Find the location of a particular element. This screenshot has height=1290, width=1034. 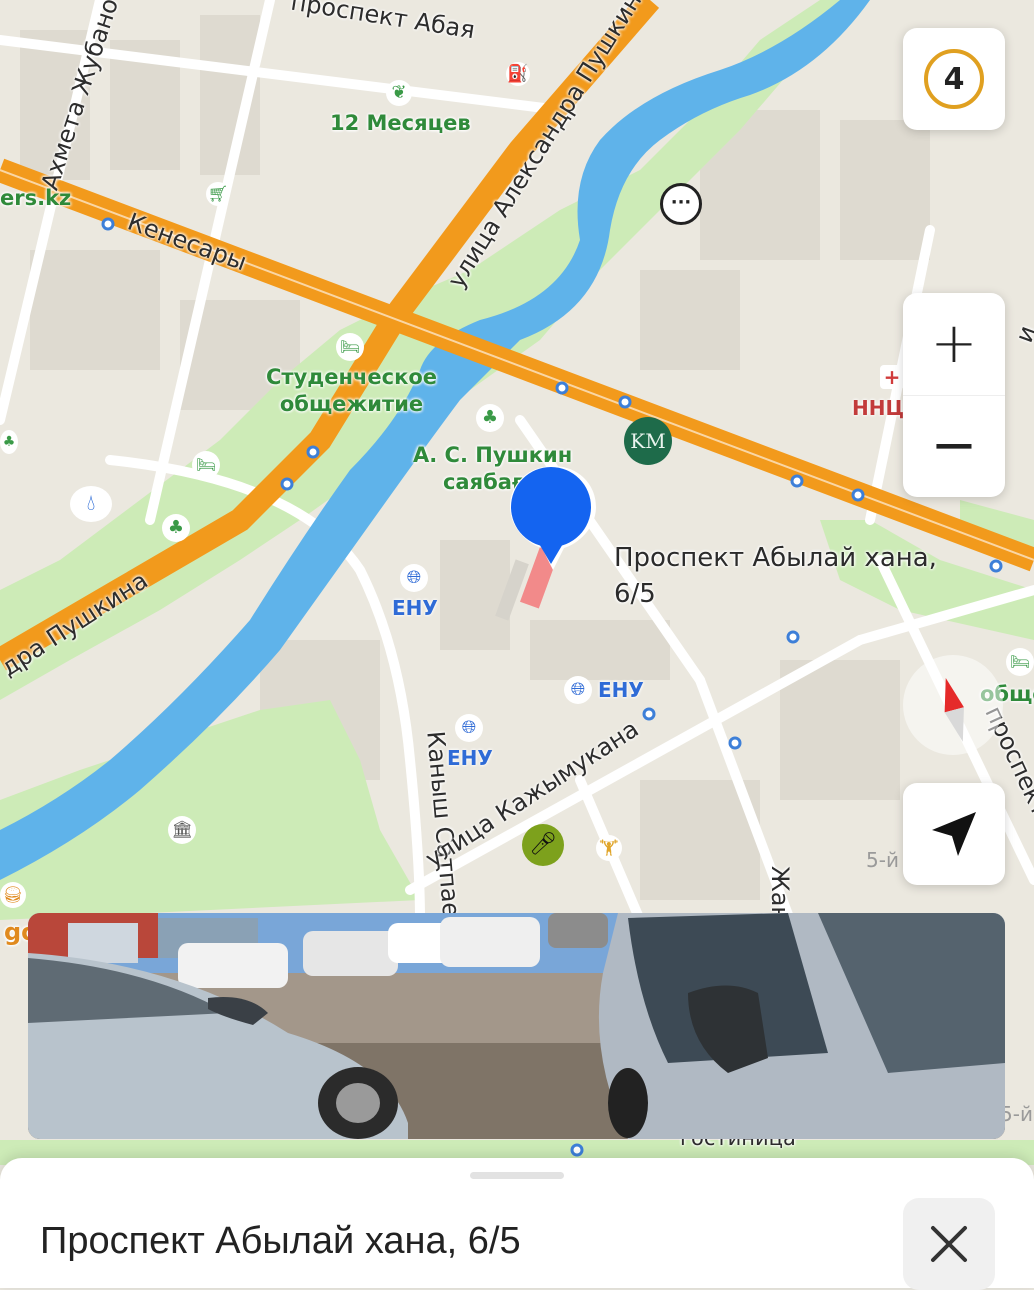

minus-icon: − is located at coordinates (954, 446).